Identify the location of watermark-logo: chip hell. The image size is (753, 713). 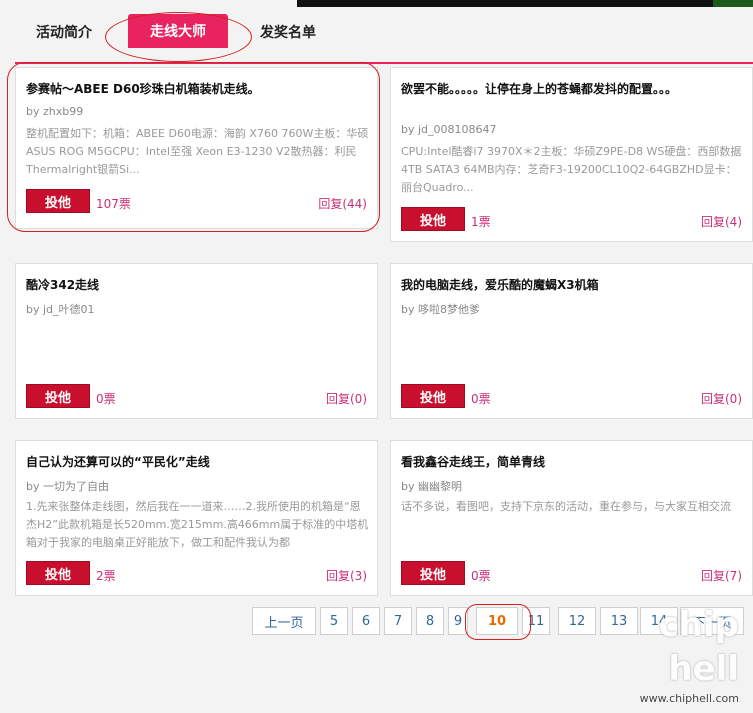
(698, 647).